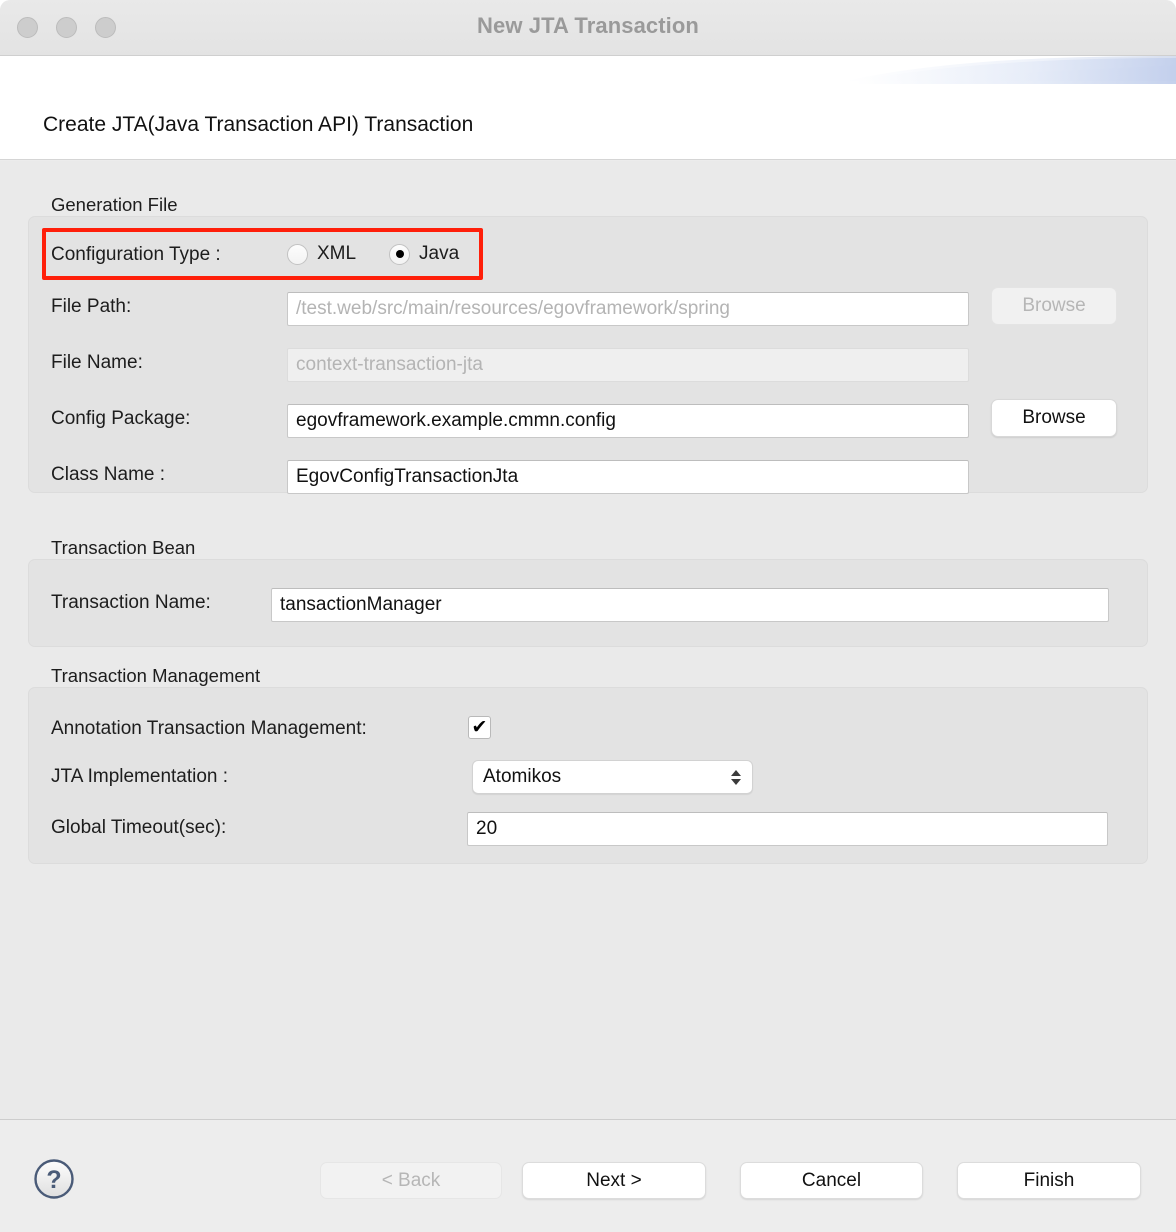  What do you see at coordinates (628, 421) in the screenshot?
I see `config-package-input: egovframework.example.cmmn.config` at bounding box center [628, 421].